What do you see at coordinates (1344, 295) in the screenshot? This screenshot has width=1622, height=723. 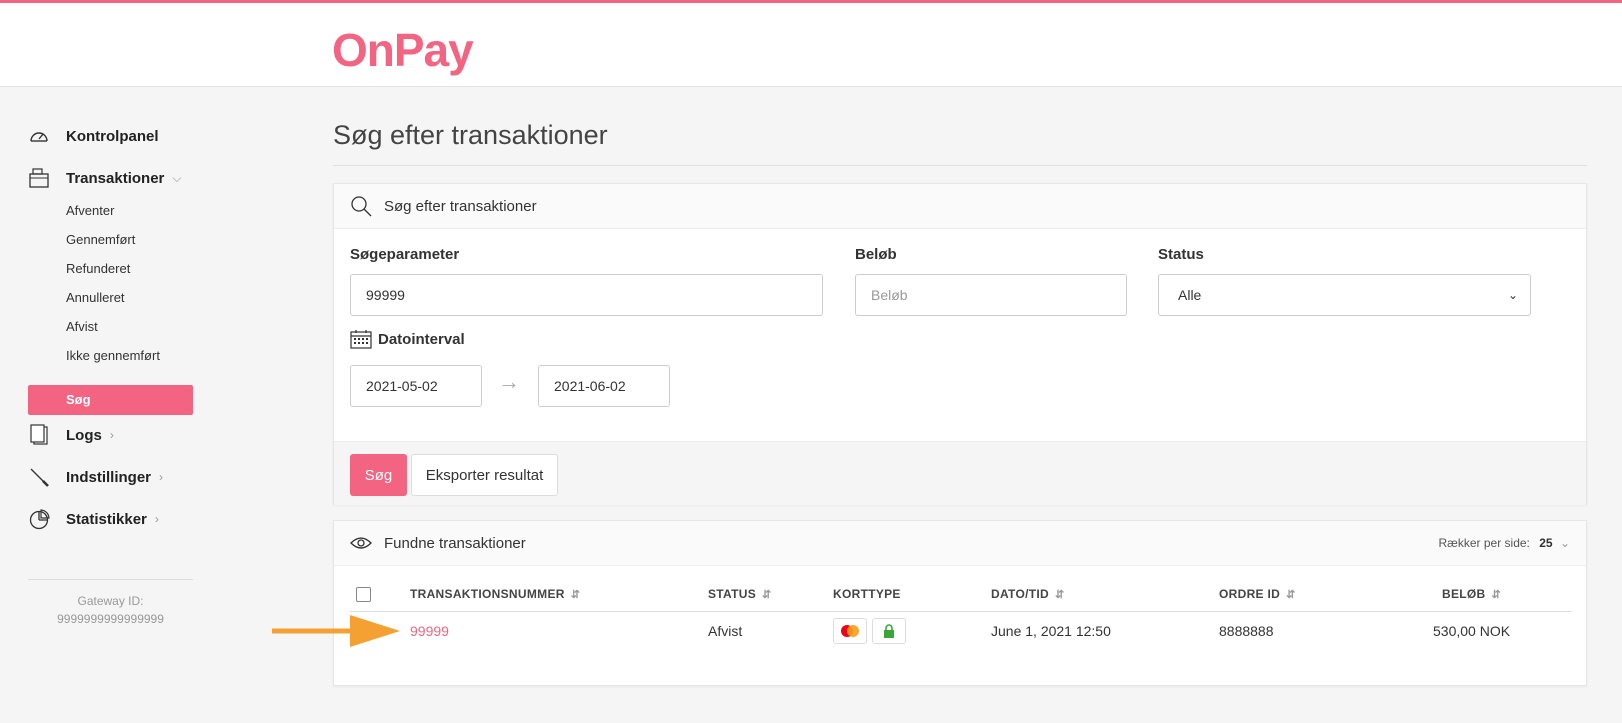 I see `status-select: Alle ⌄` at bounding box center [1344, 295].